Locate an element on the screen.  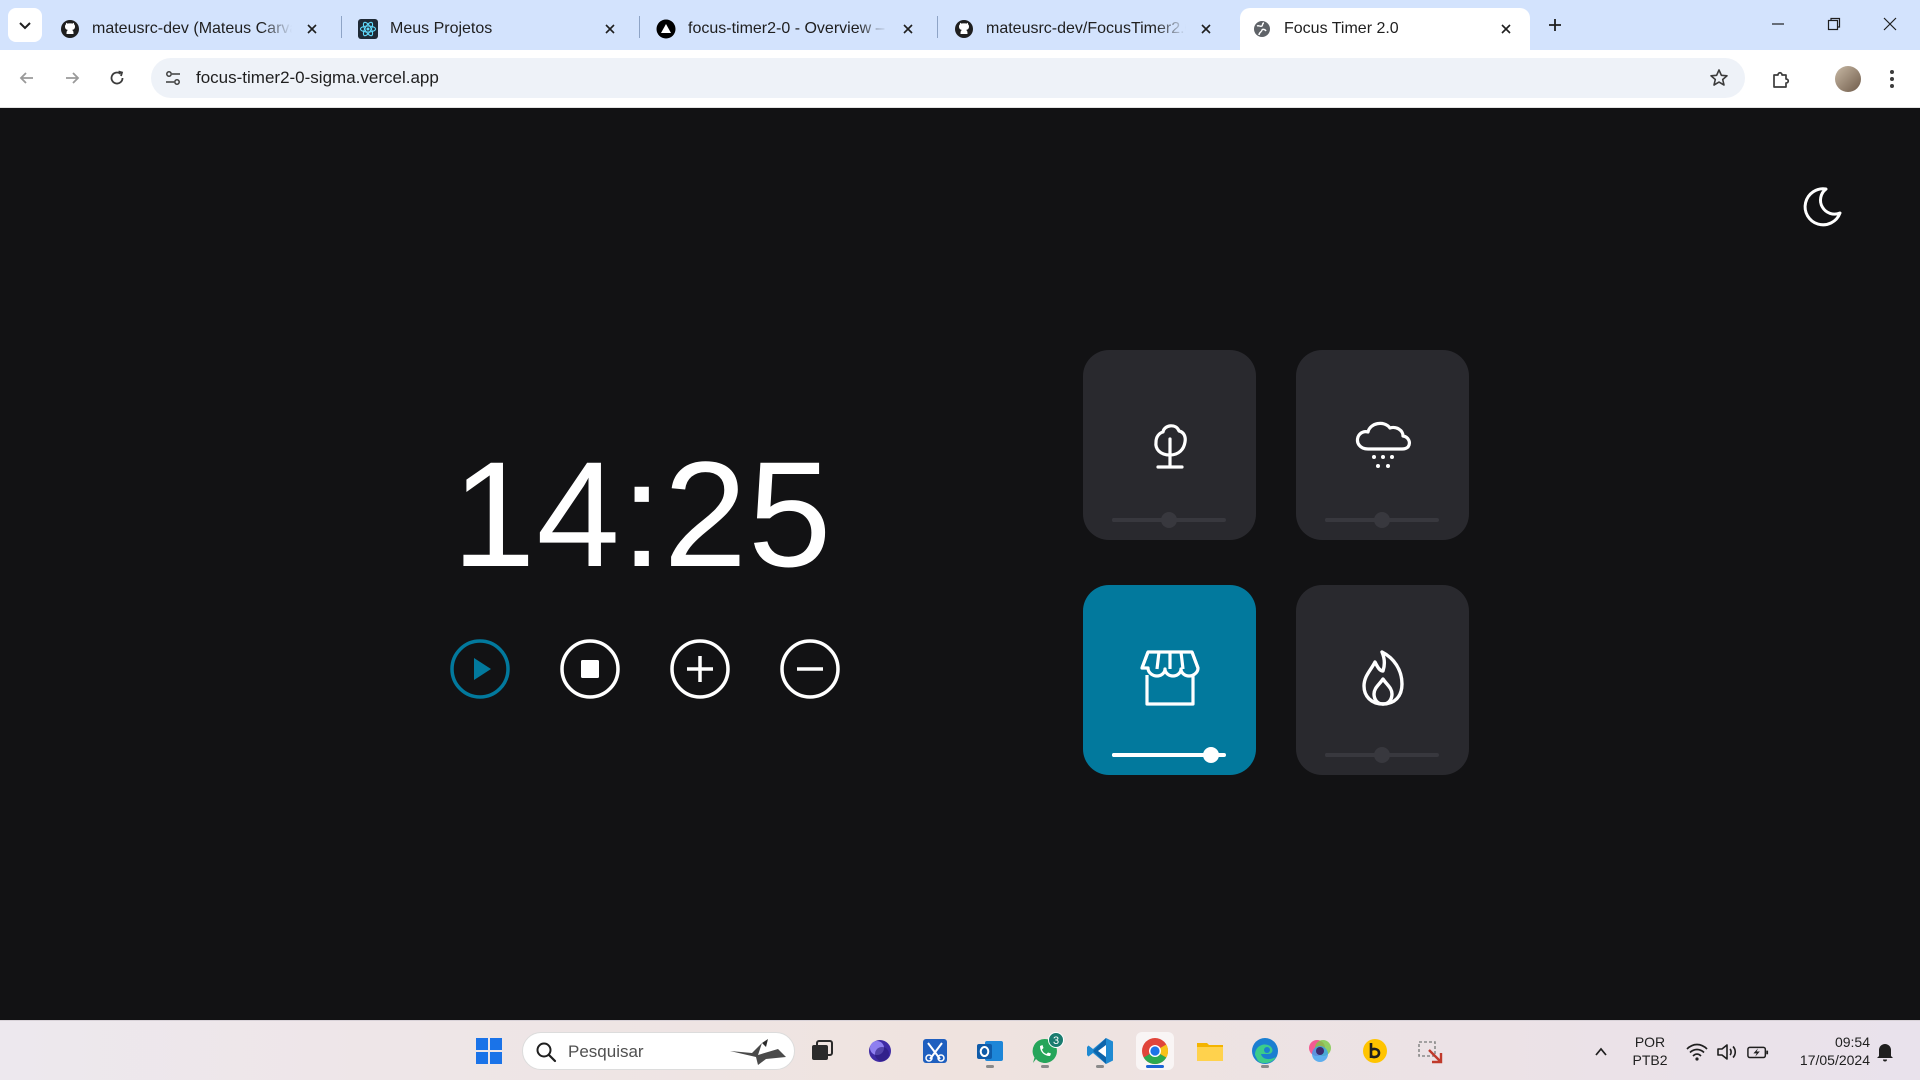
sound-card-rain is located at coordinates (1382, 445).